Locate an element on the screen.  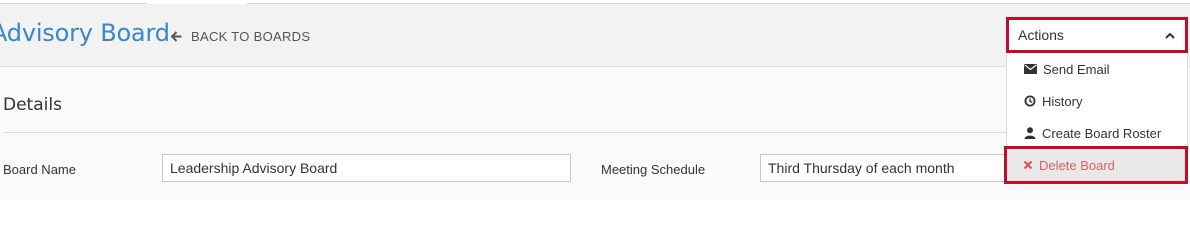
meeting-schedule-input is located at coordinates (883, 168).